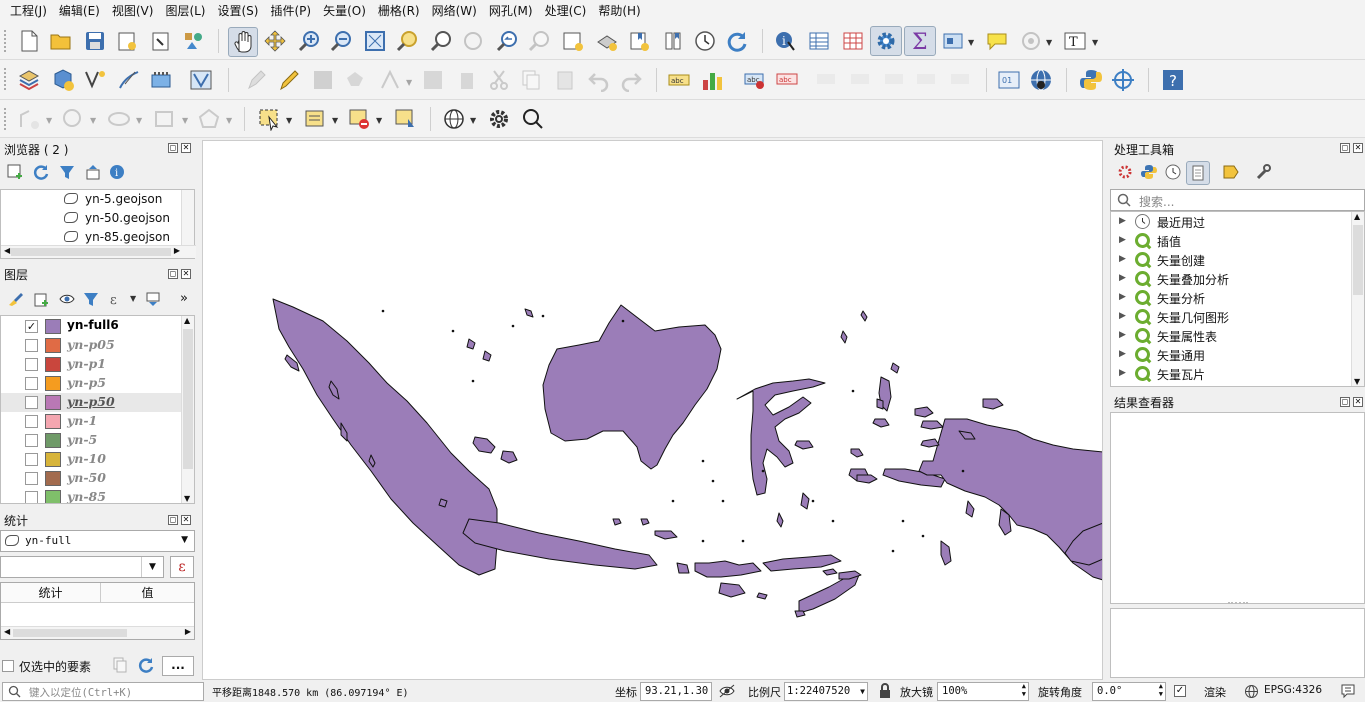 This screenshot has height=702, width=1365. What do you see at coordinates (953, 41) in the screenshot?
I see `toolbox-layout-icon` at bounding box center [953, 41].